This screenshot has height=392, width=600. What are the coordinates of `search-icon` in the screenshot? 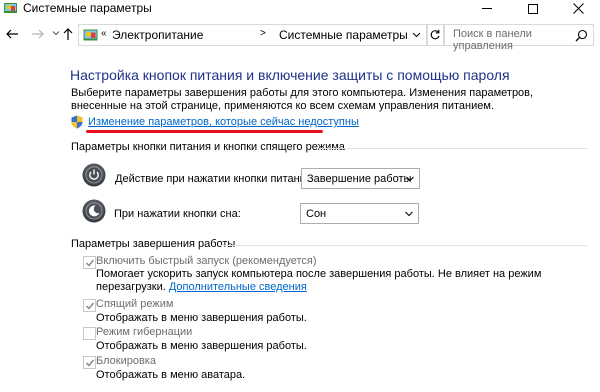 It's located at (581, 35).